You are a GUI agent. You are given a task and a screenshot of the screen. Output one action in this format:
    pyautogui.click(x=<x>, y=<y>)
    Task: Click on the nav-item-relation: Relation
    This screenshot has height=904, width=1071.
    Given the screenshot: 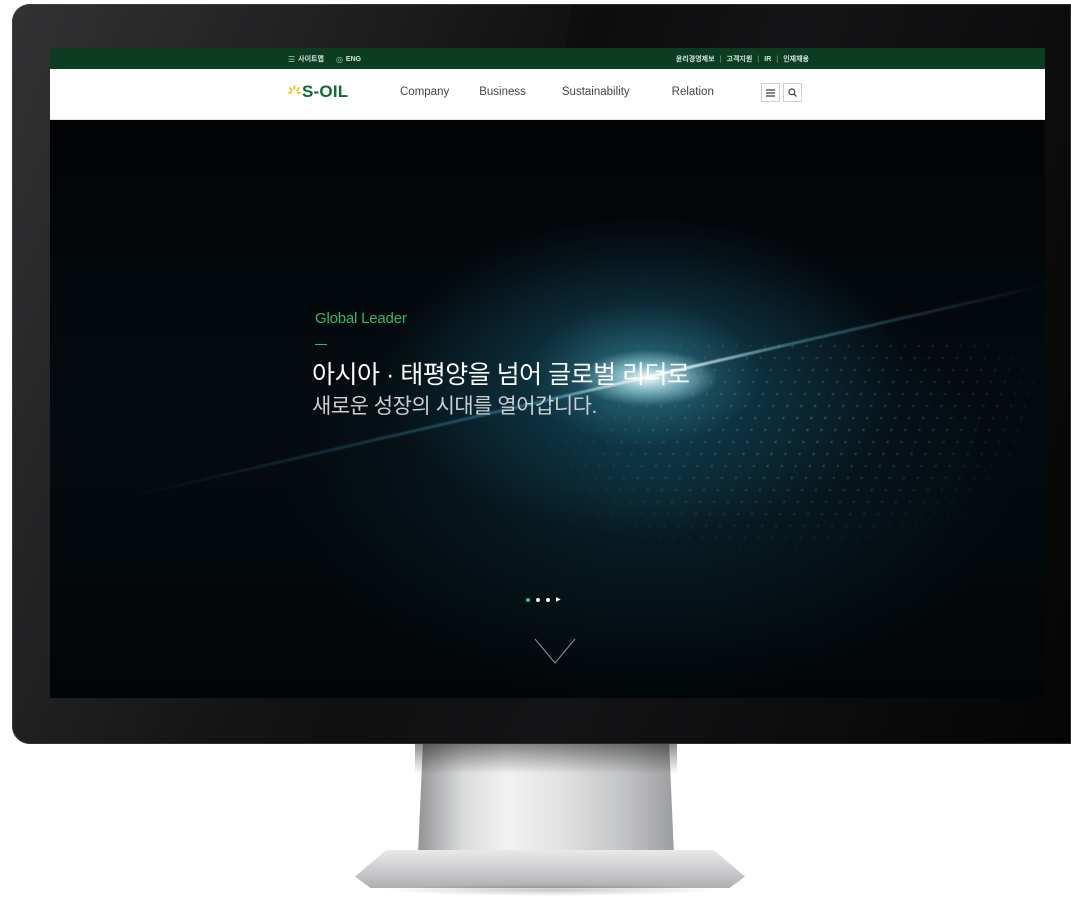 What is the action you would take?
    pyautogui.click(x=693, y=92)
    